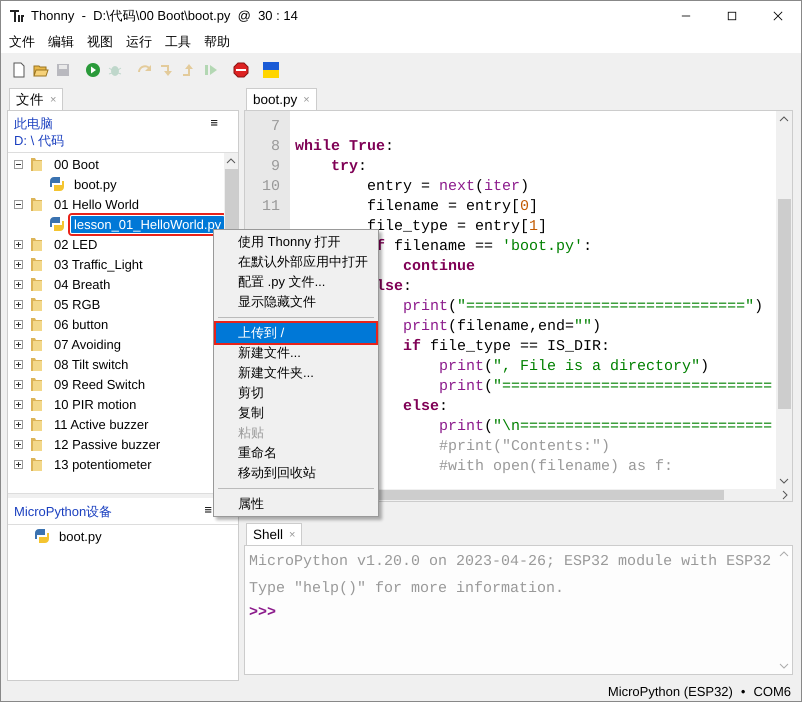 This screenshot has width=802, height=702. Describe the element at coordinates (296, 262) in the screenshot. I see `context-menu-item: 在默认外部应用中打开` at that location.